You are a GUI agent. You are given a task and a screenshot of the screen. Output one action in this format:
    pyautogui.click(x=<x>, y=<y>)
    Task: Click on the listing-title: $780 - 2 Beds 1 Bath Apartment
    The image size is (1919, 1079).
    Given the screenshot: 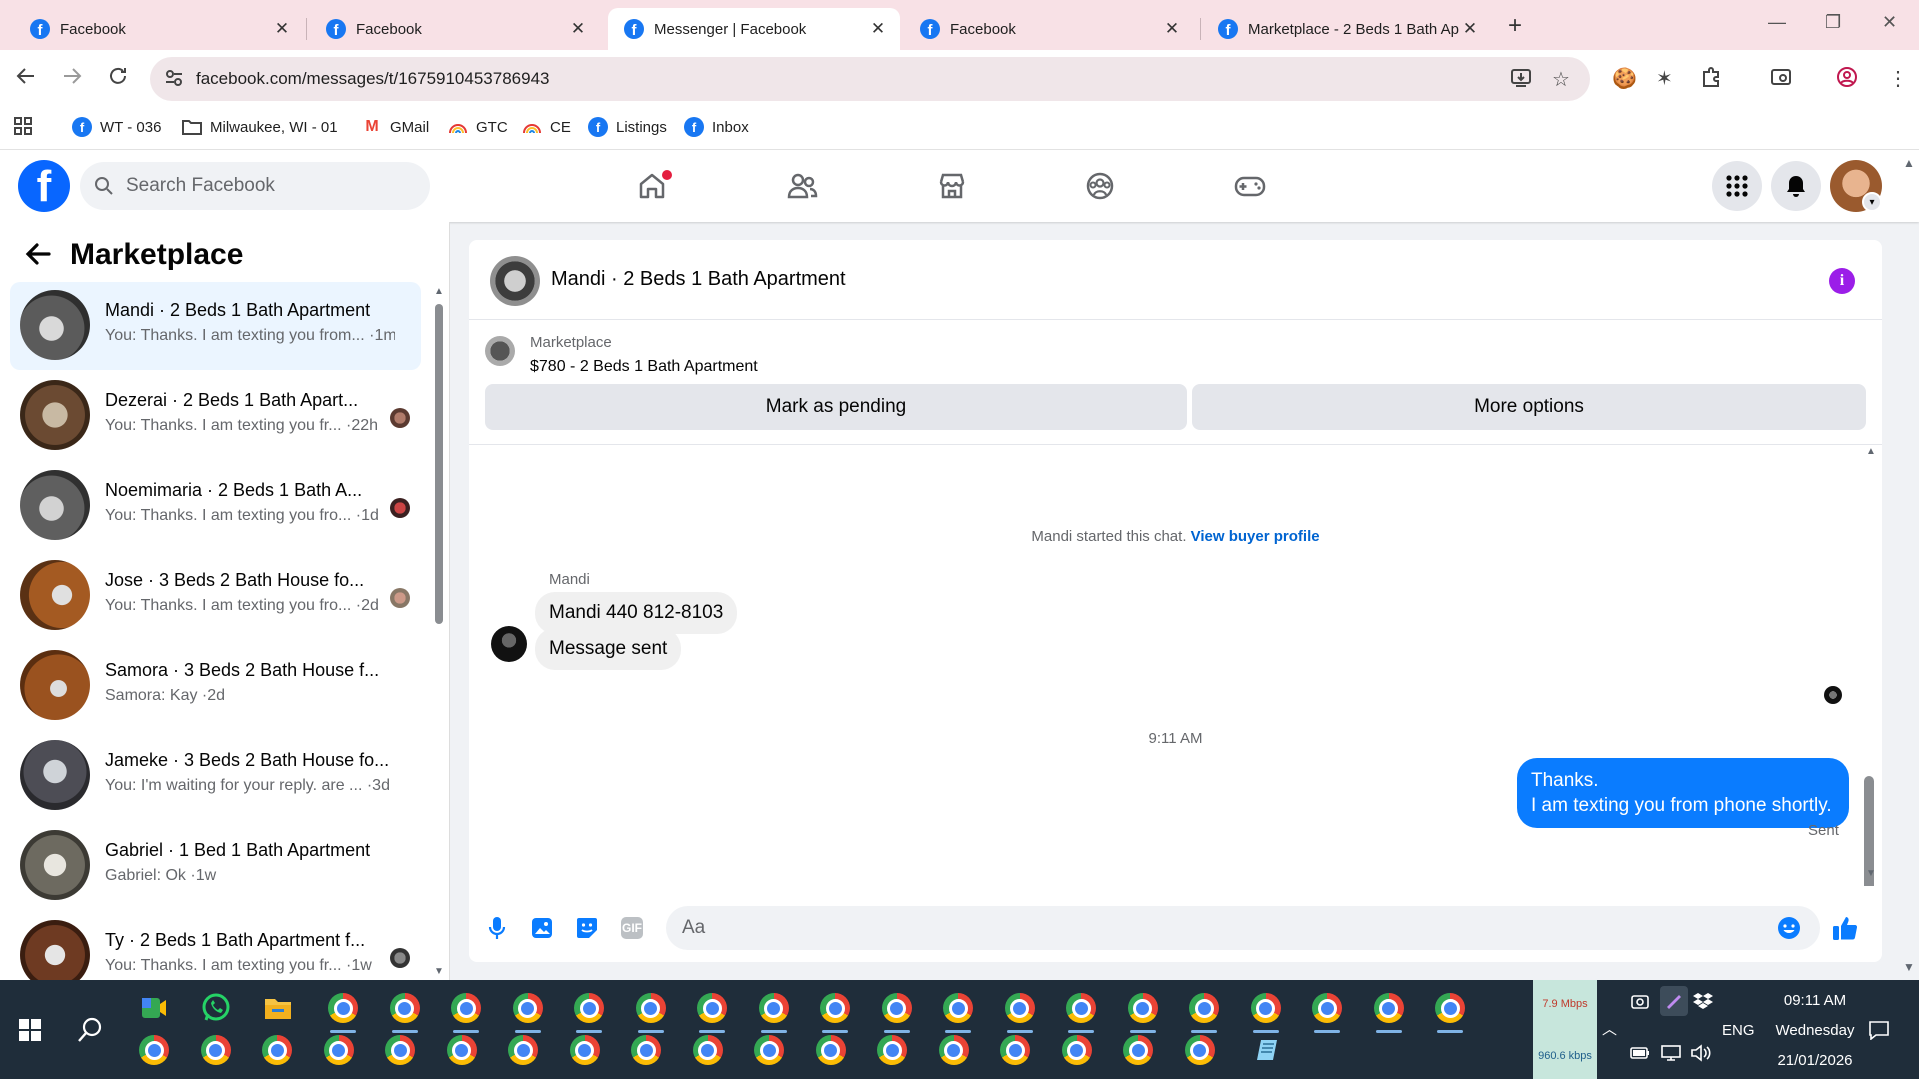 What is the action you would take?
    pyautogui.click(x=644, y=367)
    